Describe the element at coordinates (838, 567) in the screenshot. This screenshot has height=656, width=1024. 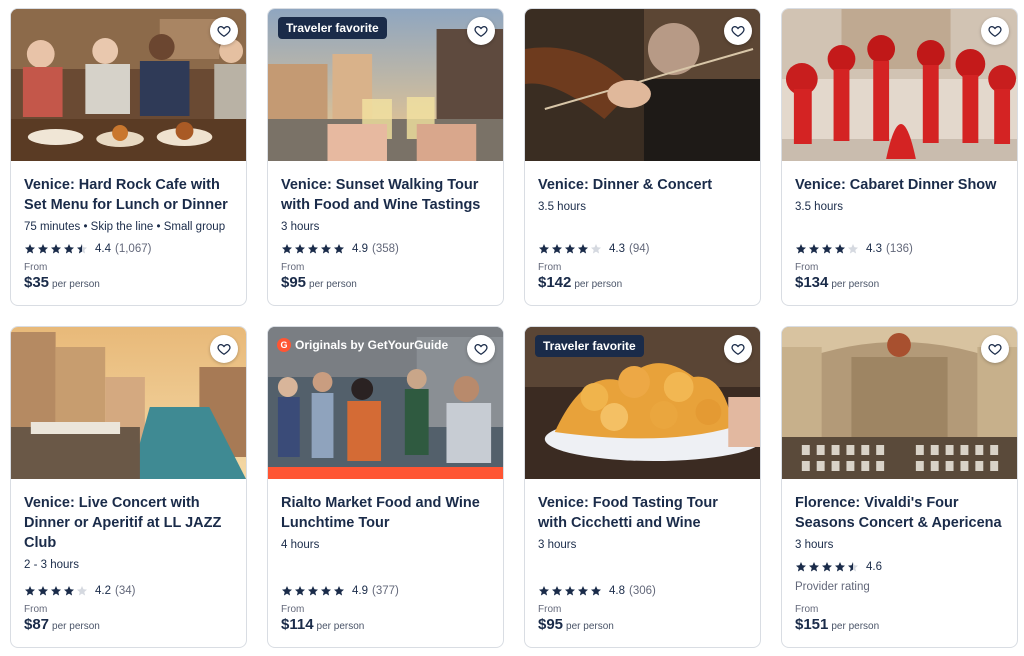
I see `rating: 4.6` at that location.